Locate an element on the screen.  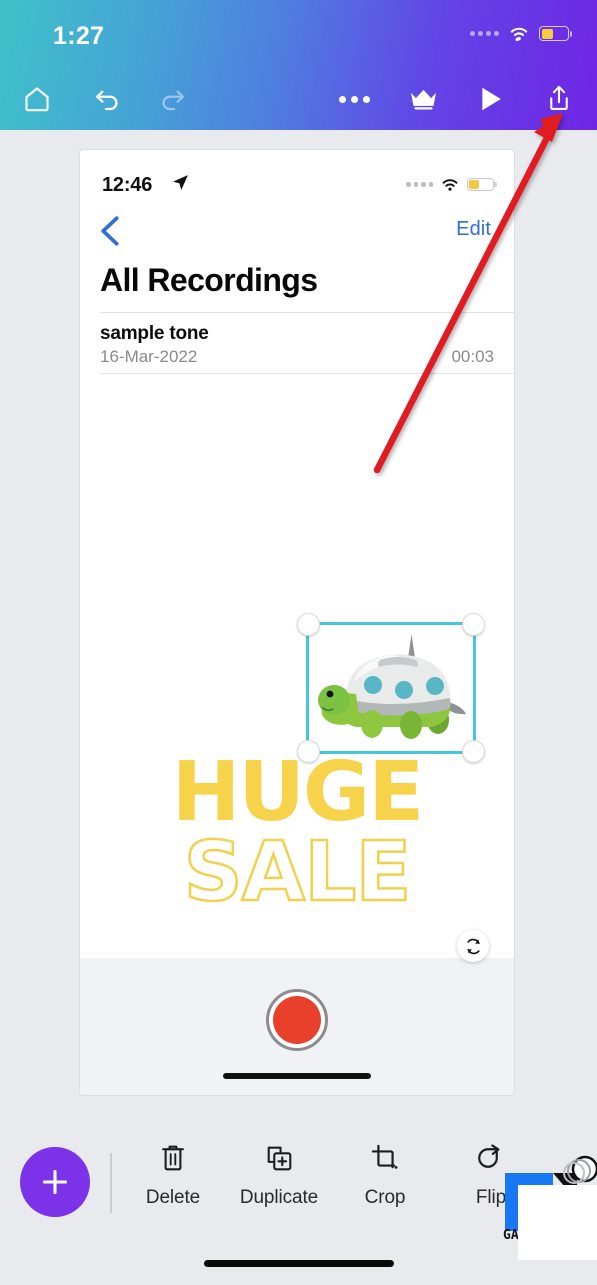
crown-icon is located at coordinates (423, 99).